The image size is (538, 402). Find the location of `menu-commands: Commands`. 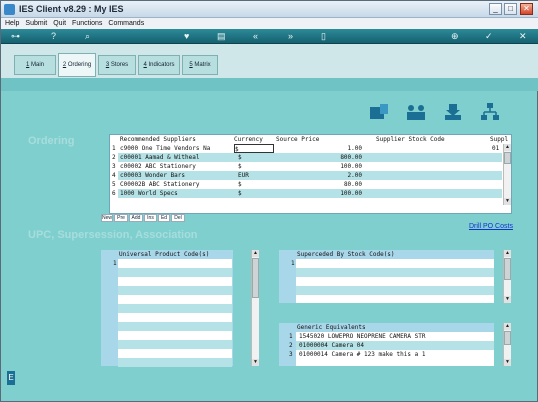

menu-commands: Commands is located at coordinates (126, 23).